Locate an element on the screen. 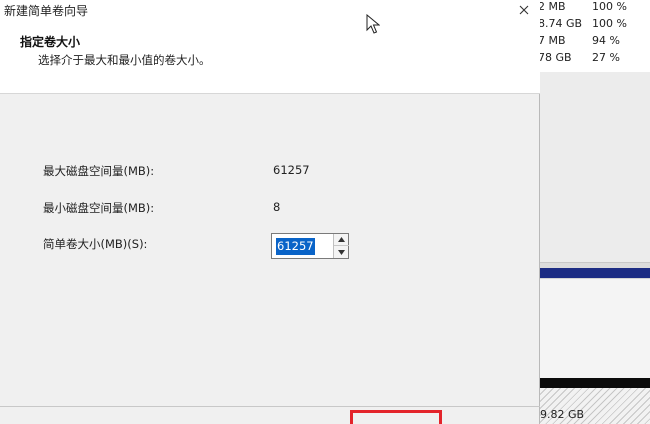 The image size is (650, 424). max-space-label: 最大磁盘空间量(MB): is located at coordinates (99, 171).